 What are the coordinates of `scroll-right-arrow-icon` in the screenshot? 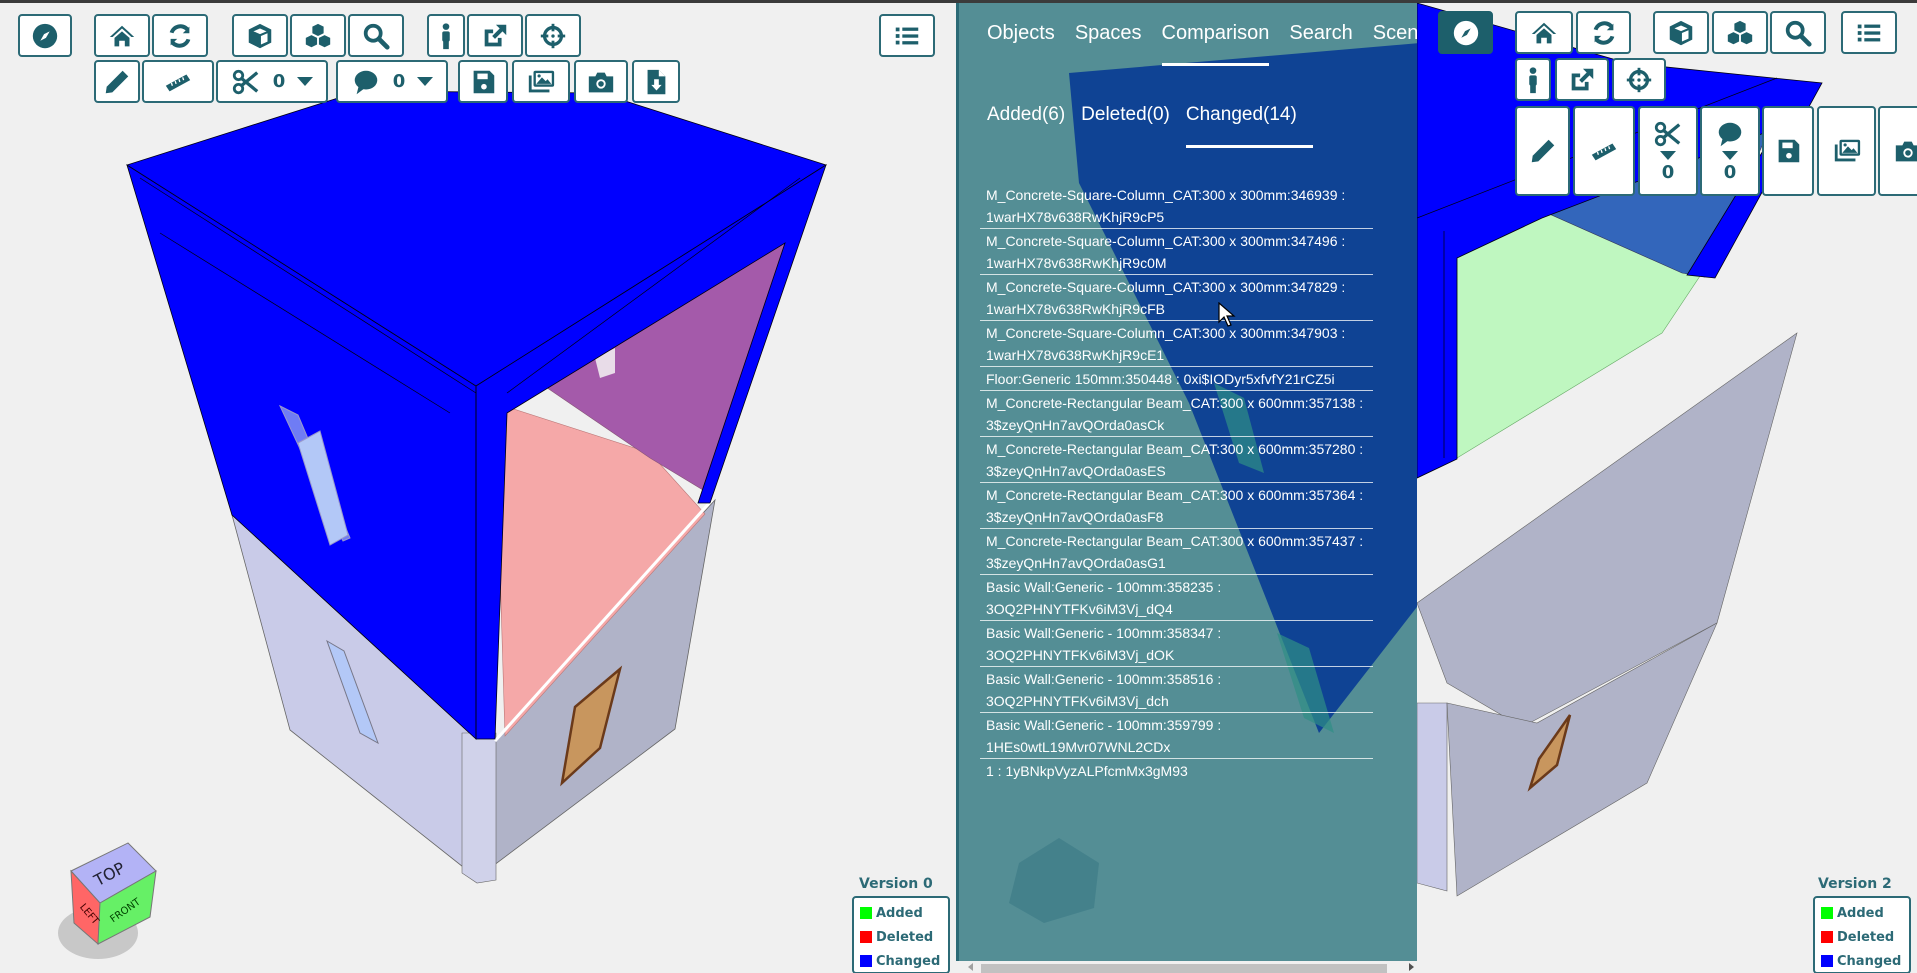 It's located at (1411, 967).